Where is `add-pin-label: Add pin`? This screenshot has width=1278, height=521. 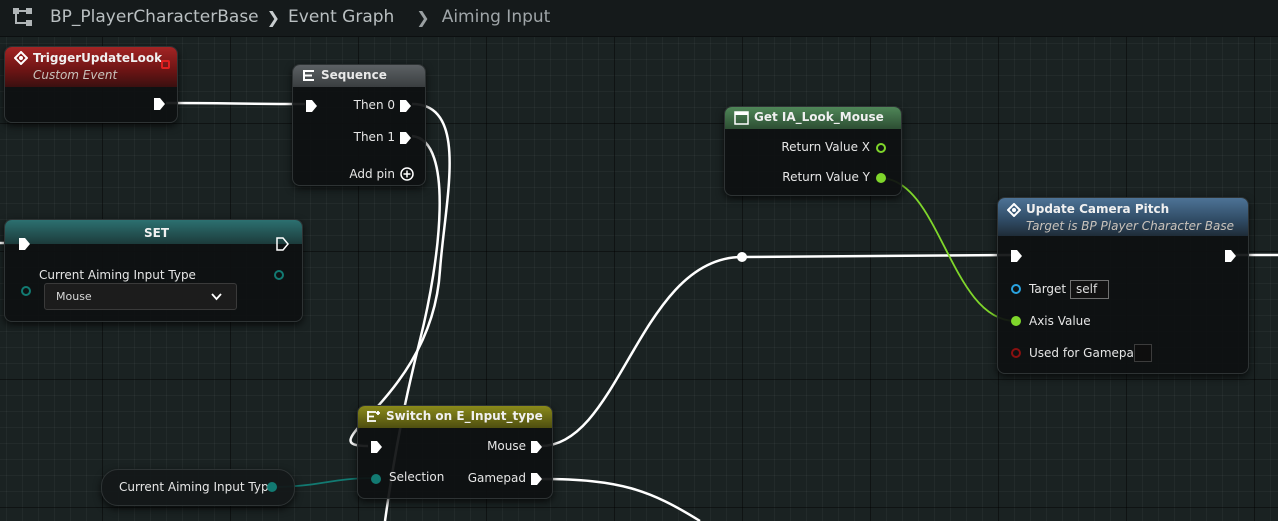
add-pin-label: Add pin is located at coordinates (372, 174).